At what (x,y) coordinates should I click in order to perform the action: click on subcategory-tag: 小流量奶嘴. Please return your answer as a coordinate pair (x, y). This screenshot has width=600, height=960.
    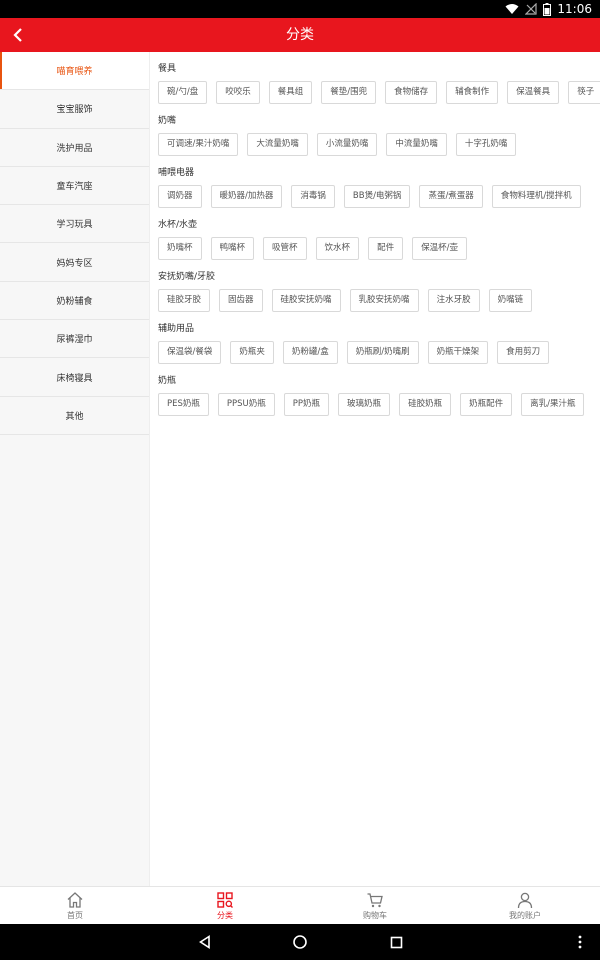
    Looking at the image, I should click on (347, 144).